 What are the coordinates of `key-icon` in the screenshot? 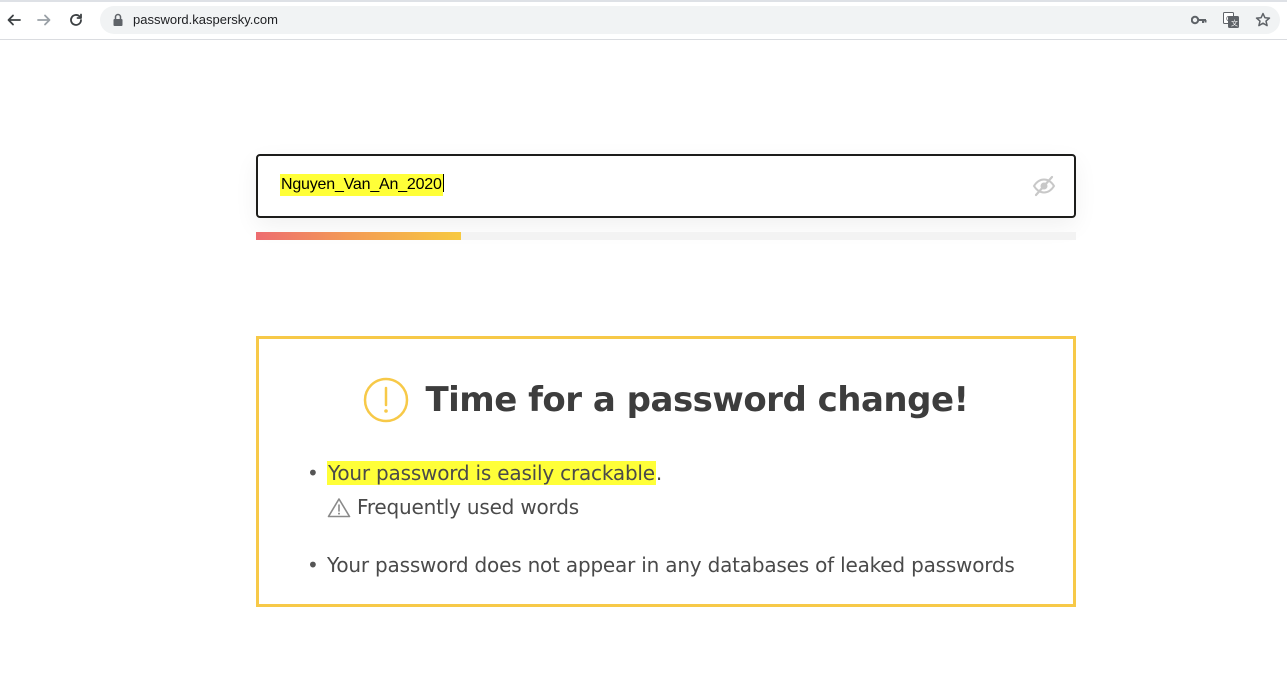 It's located at (1199, 20).